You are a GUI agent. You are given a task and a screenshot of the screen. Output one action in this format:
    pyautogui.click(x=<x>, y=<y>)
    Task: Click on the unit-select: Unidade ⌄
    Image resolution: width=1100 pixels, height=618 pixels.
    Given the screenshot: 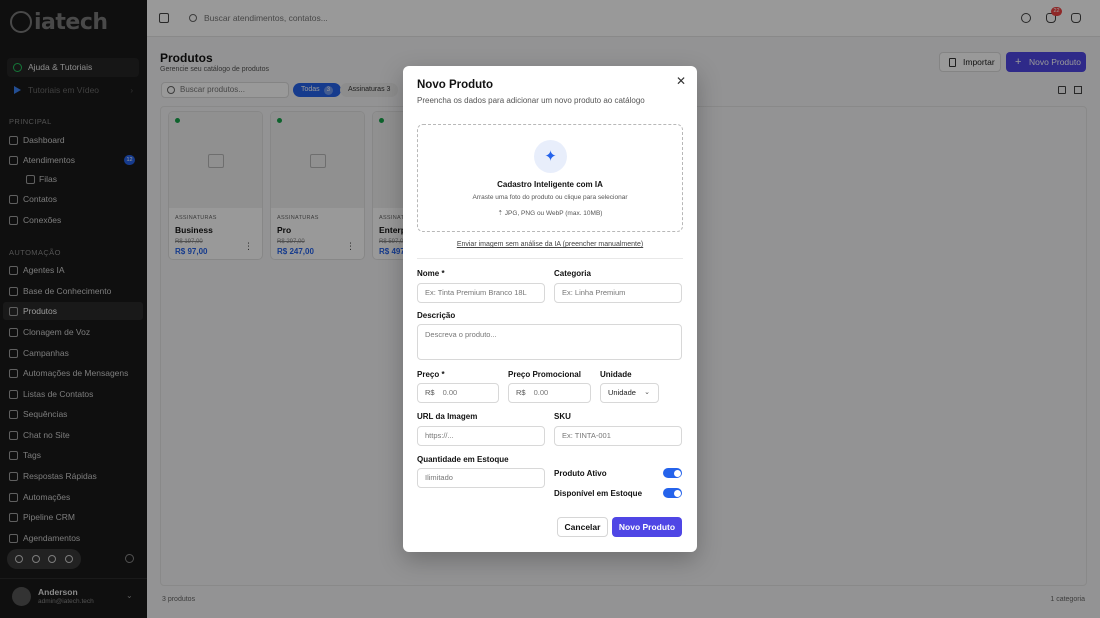 What is the action you would take?
    pyautogui.click(x=629, y=393)
    